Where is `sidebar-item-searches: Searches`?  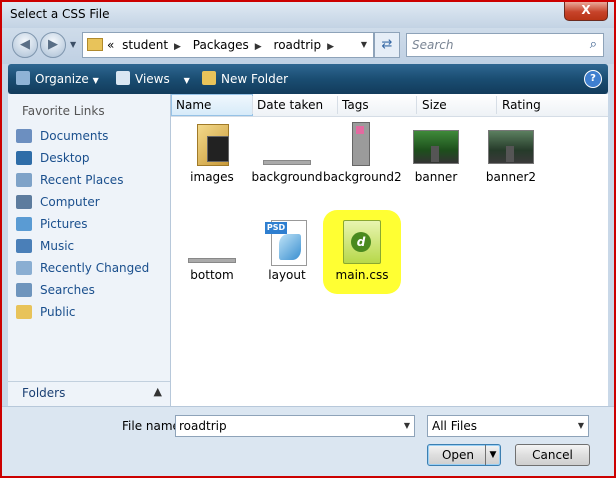
sidebar-item-searches: Searches is located at coordinates (55, 290).